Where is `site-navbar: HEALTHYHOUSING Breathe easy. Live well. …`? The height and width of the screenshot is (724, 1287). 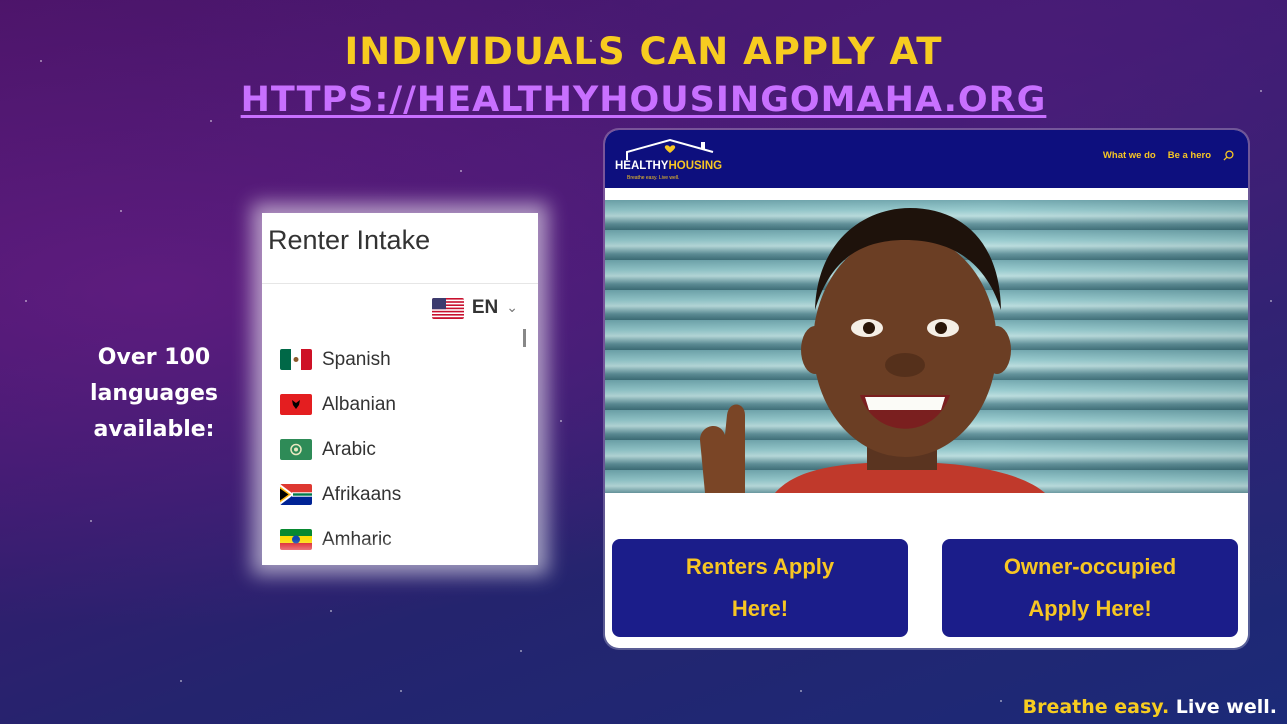
site-navbar: HEALTHYHOUSING Breathe easy. Live well. … is located at coordinates (926, 159).